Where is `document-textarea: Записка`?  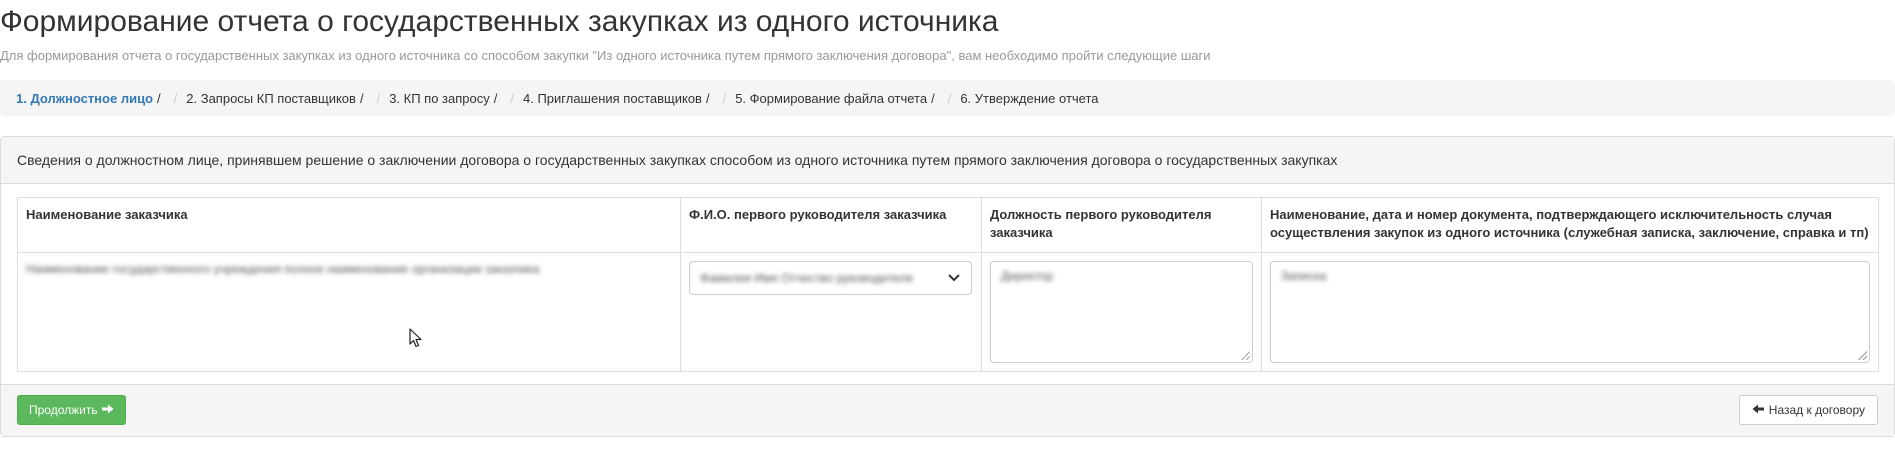 document-textarea: Записка is located at coordinates (1570, 312).